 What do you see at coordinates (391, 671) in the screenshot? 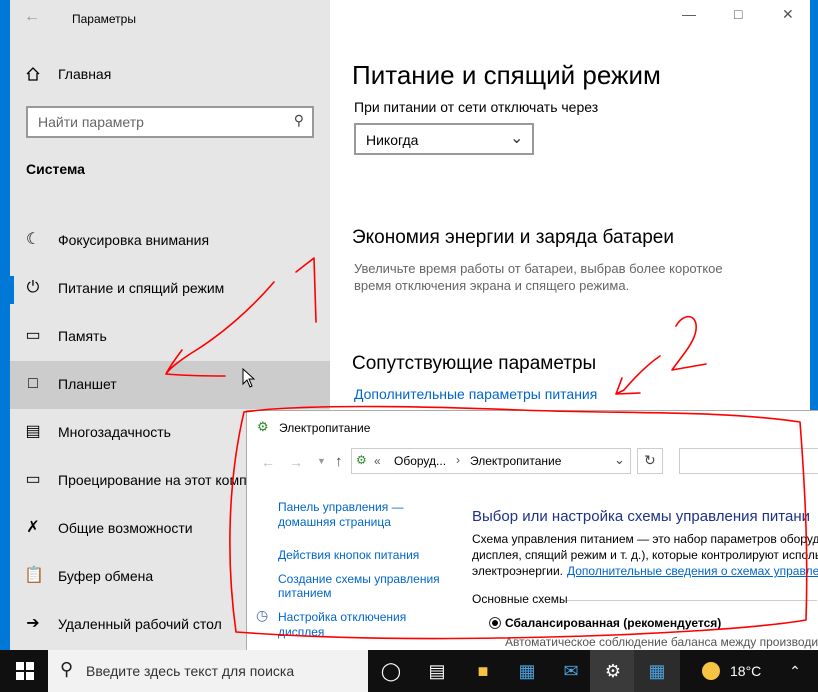
I see `cortana-icon: ◯` at bounding box center [391, 671].